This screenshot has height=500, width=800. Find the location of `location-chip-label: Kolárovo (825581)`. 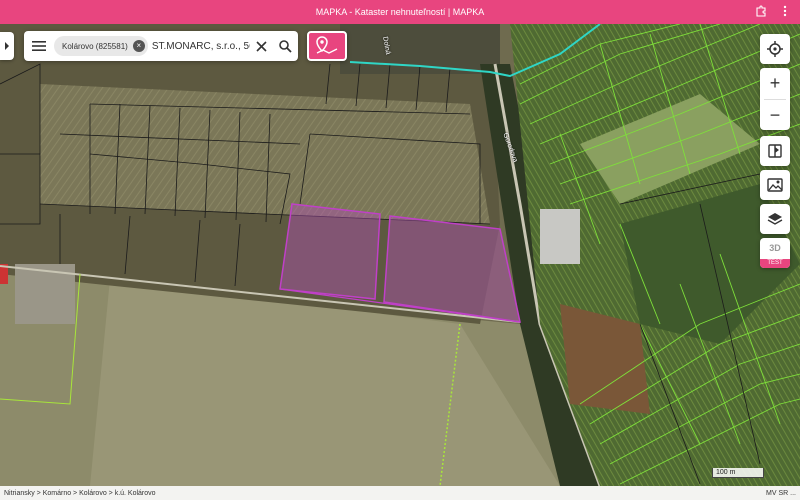

location-chip-label: Kolárovo (825581) is located at coordinates (95, 46).